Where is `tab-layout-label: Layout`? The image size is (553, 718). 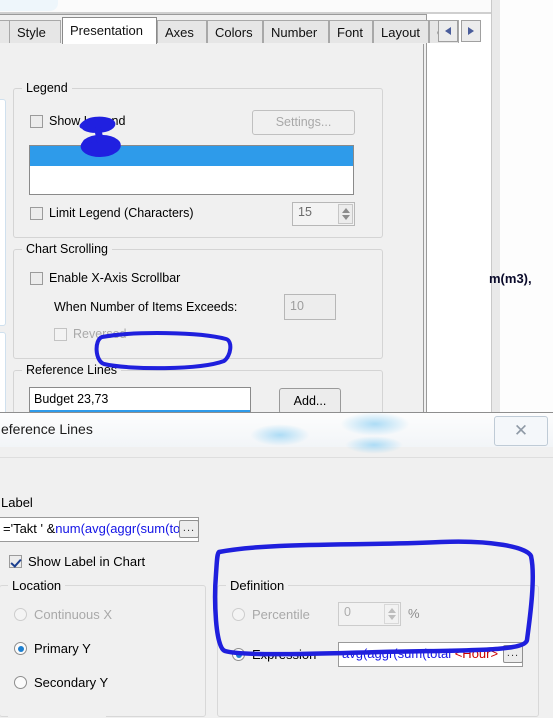
tab-layout-label: Layout is located at coordinates (401, 32).